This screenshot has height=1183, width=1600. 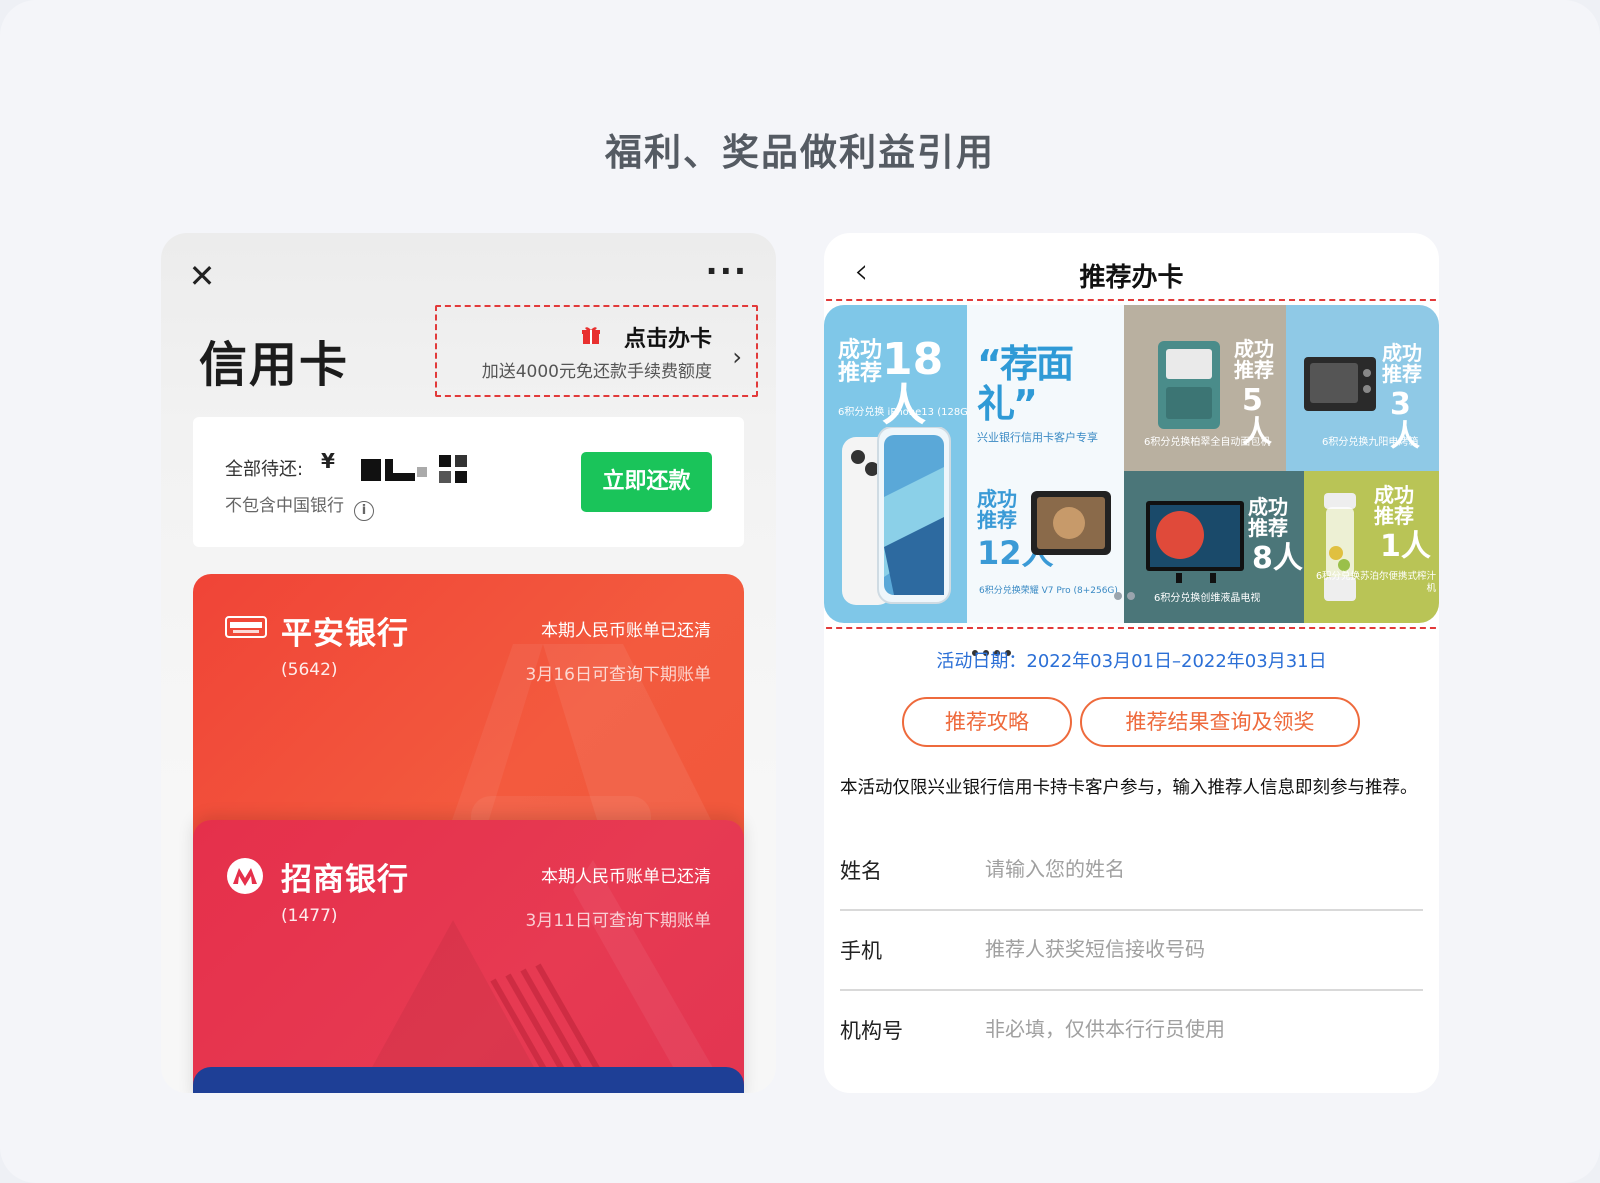 I want to click on cmb-logo-icon, so click(x=245, y=876).